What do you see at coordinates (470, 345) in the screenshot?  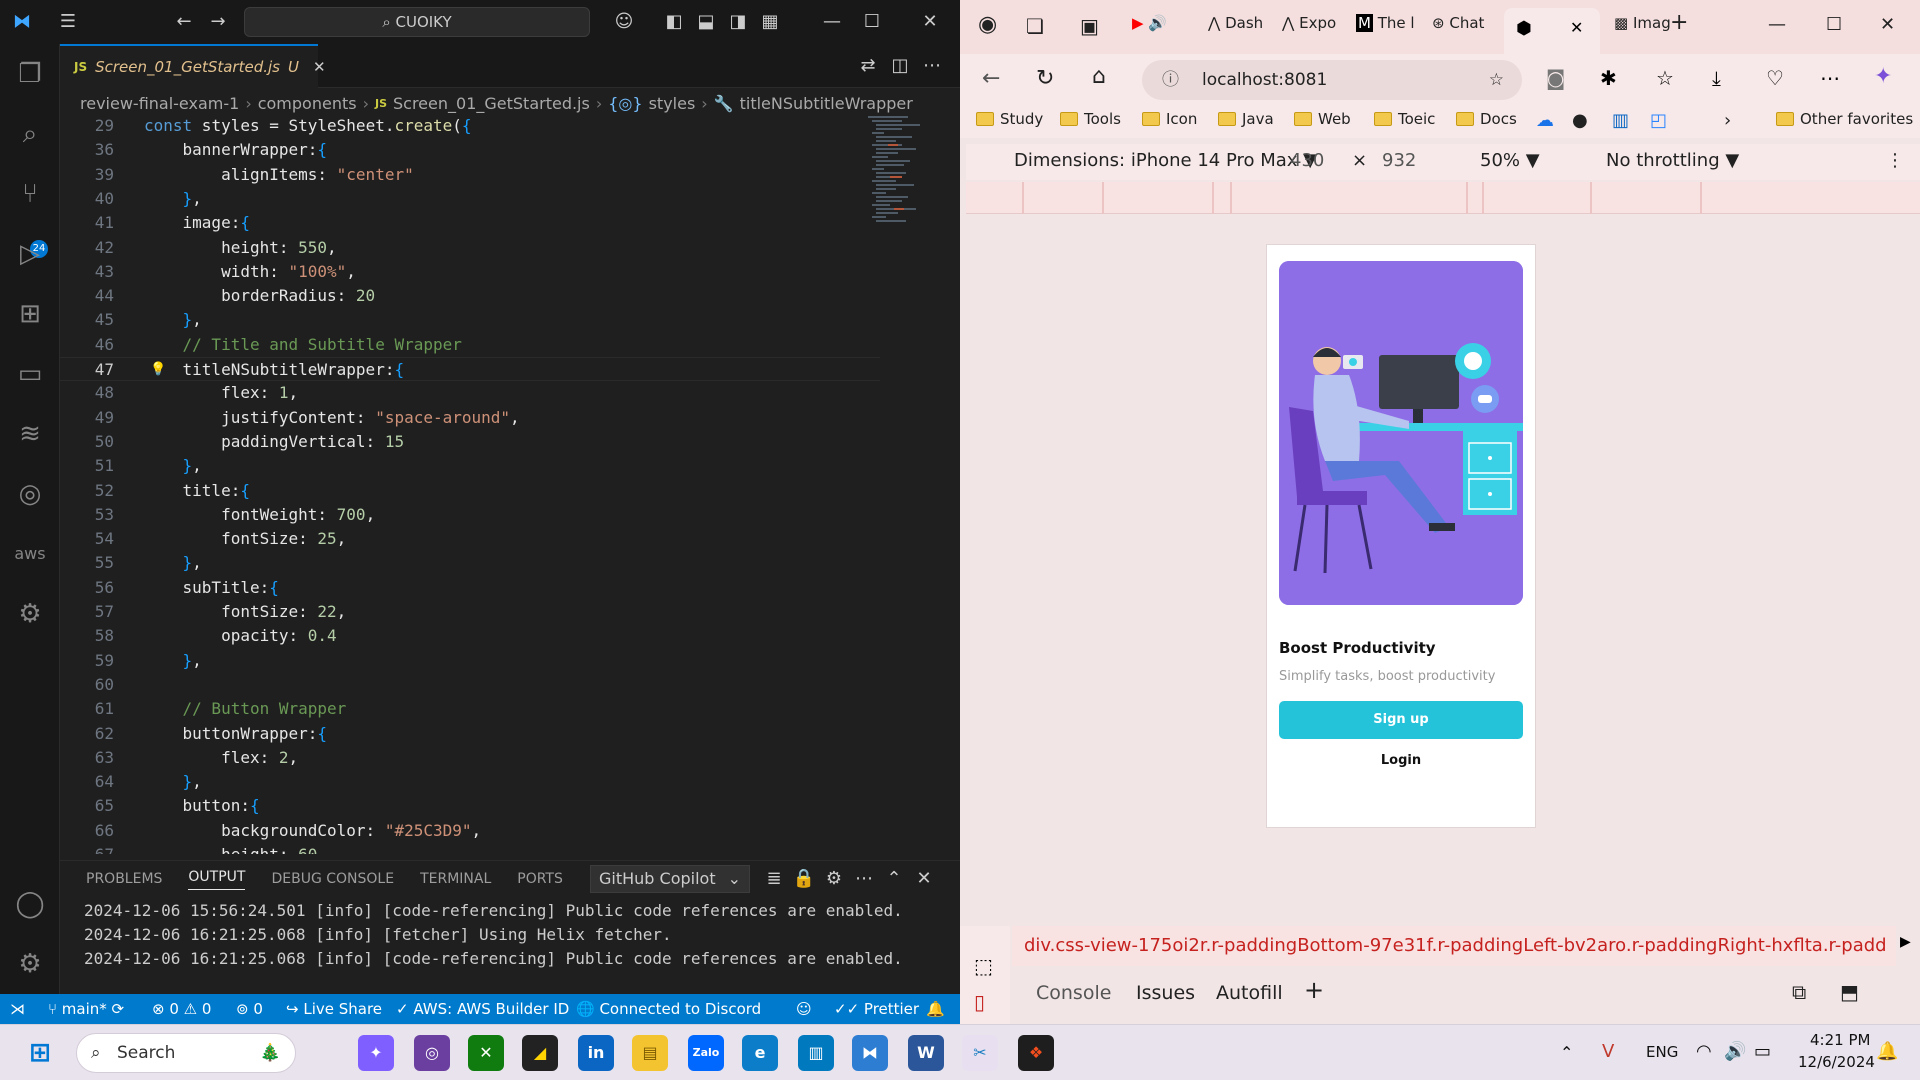 I see `code-line: 46 // Title and Subtitle Wrapper` at bounding box center [470, 345].